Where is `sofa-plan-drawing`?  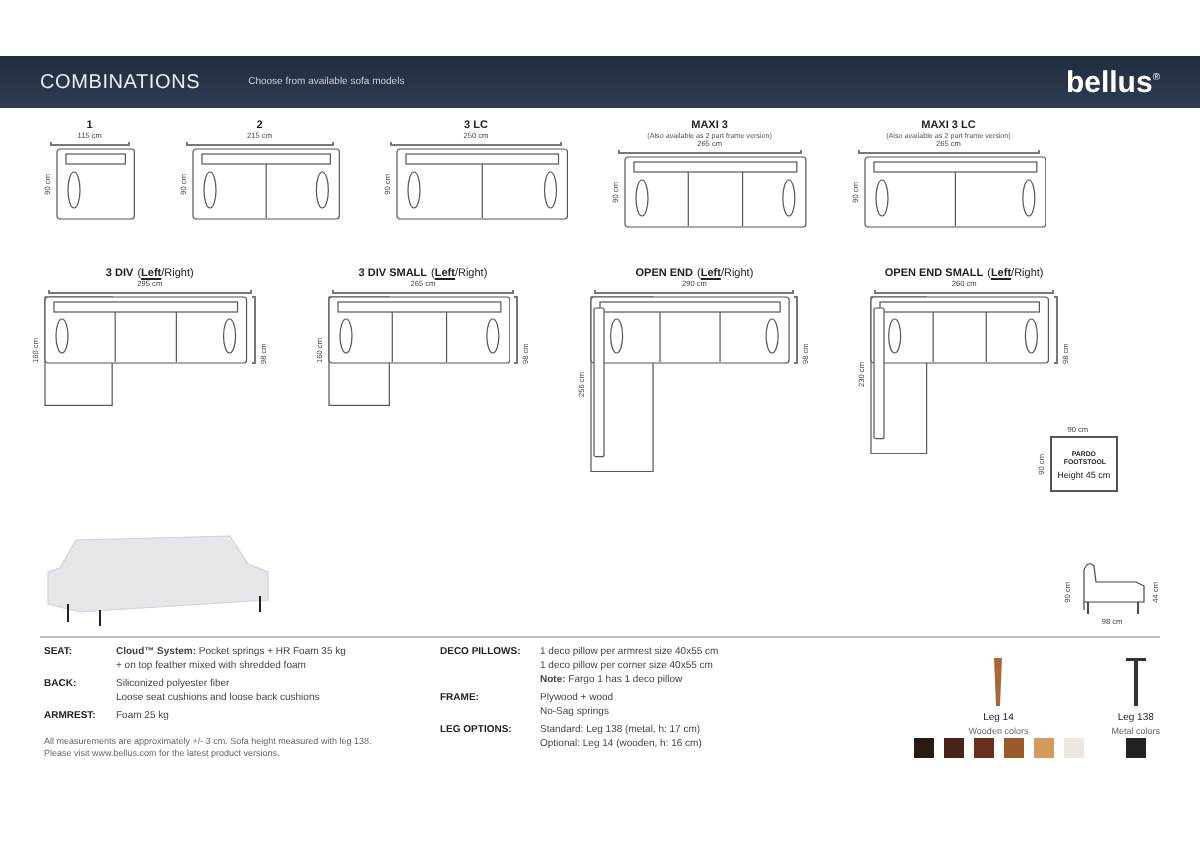 sofa-plan-drawing is located at coordinates (96, 184).